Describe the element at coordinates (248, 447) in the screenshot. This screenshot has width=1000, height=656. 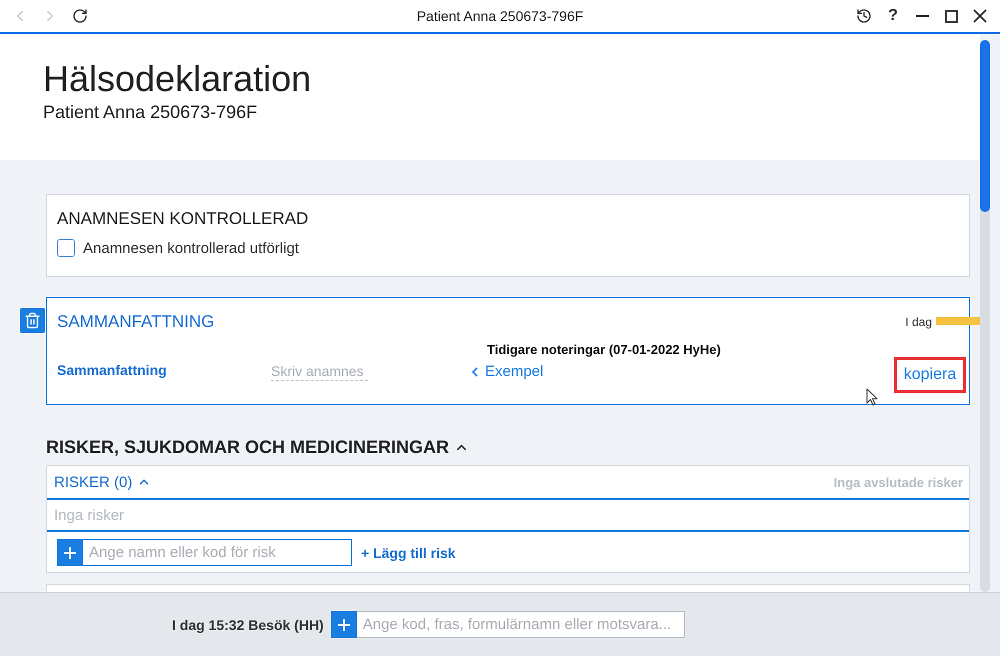
I see `section-title: RISKER, SJUKDOMAR OCH MEDICINERINGAR` at that location.